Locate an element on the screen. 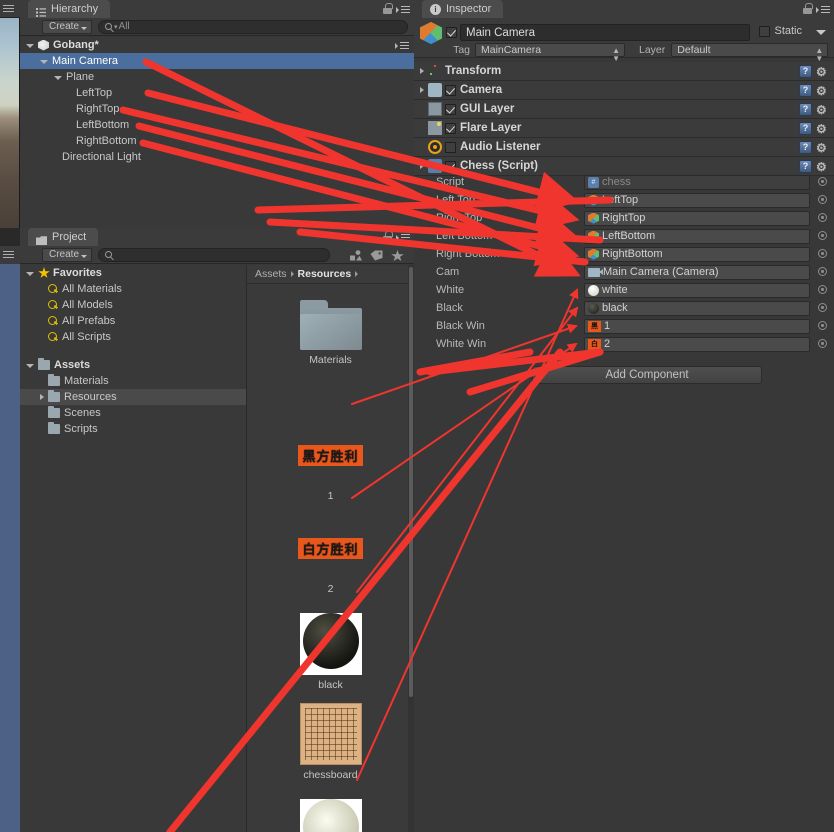  hierarchy-item-lefttop: LeftTop is located at coordinates (217, 93).